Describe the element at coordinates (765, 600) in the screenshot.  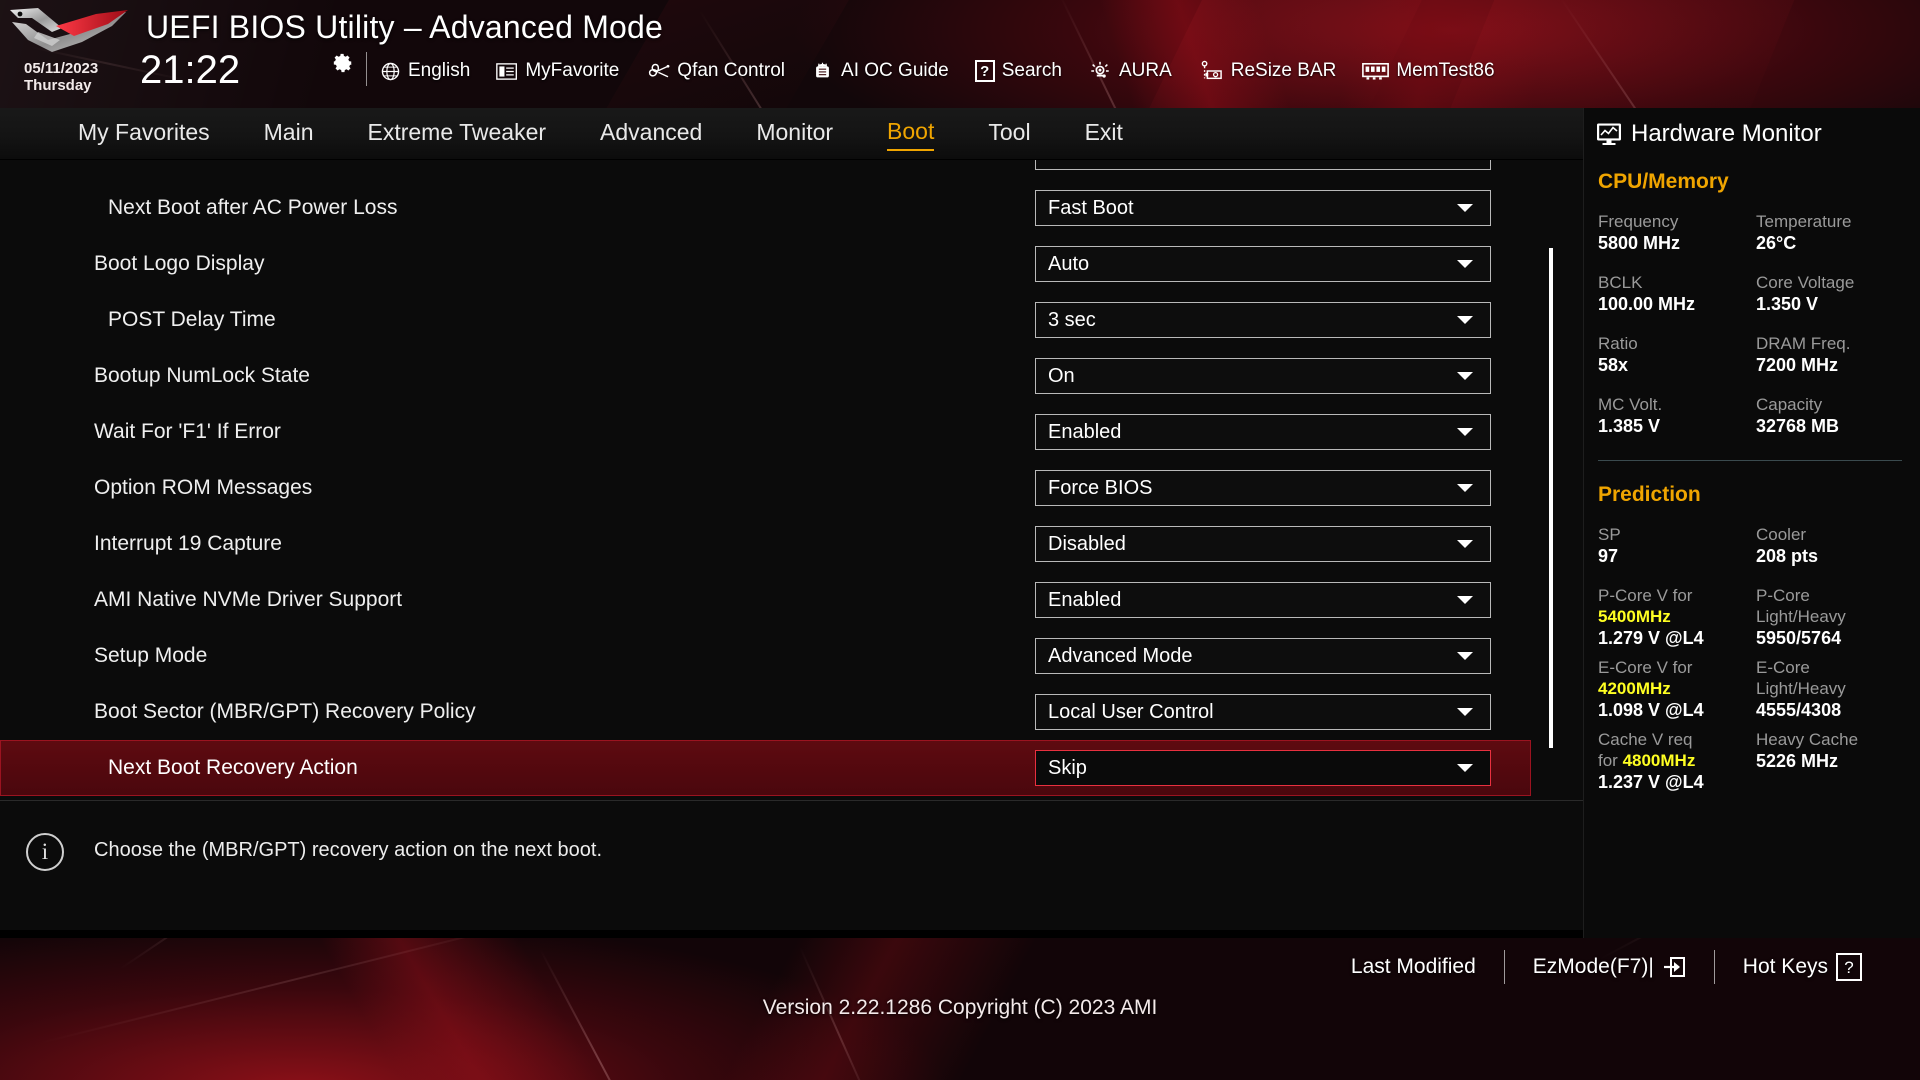
I see `table-row: AMI Native NVMe Driver Support Enabled` at that location.